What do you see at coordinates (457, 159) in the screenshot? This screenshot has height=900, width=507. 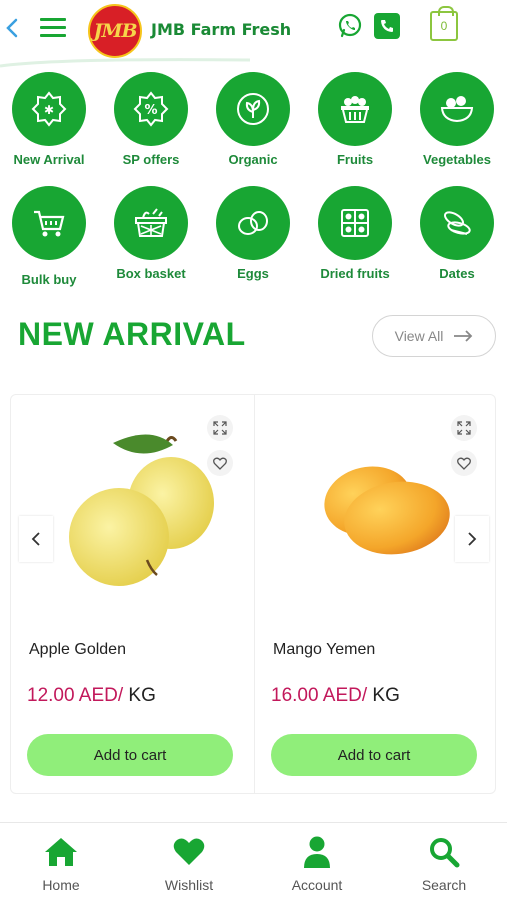 I see `category-label: Vegetables` at bounding box center [457, 159].